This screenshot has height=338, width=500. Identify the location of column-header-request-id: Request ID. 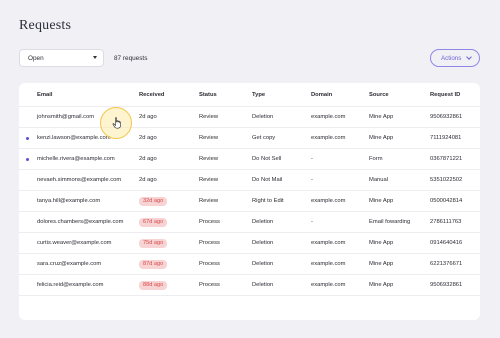
(445, 94).